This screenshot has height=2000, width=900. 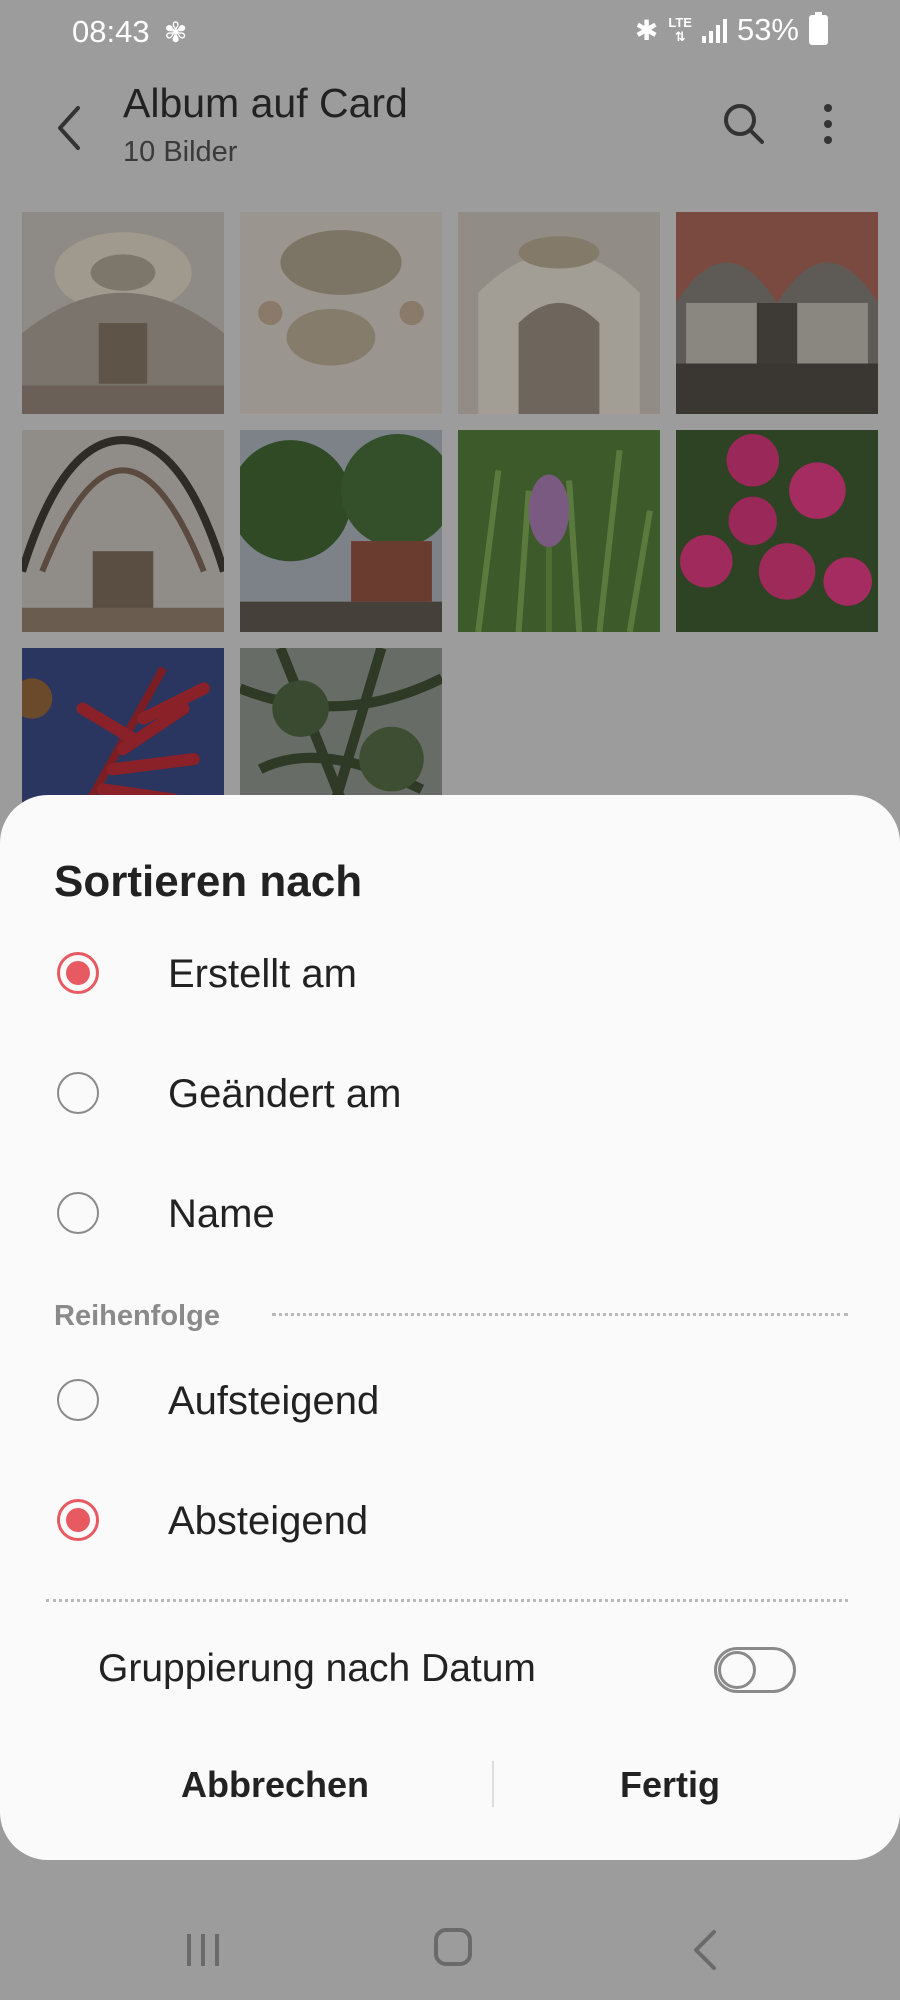 I want to click on search-icon, so click(x=744, y=124).